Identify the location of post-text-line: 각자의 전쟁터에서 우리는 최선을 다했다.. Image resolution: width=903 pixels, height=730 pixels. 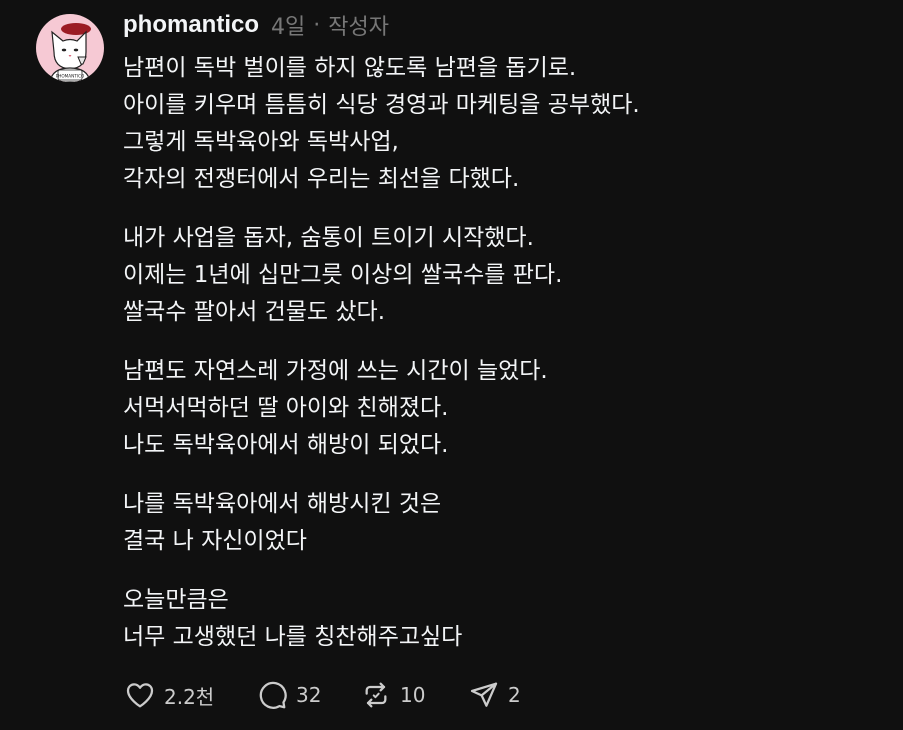
(321, 179).